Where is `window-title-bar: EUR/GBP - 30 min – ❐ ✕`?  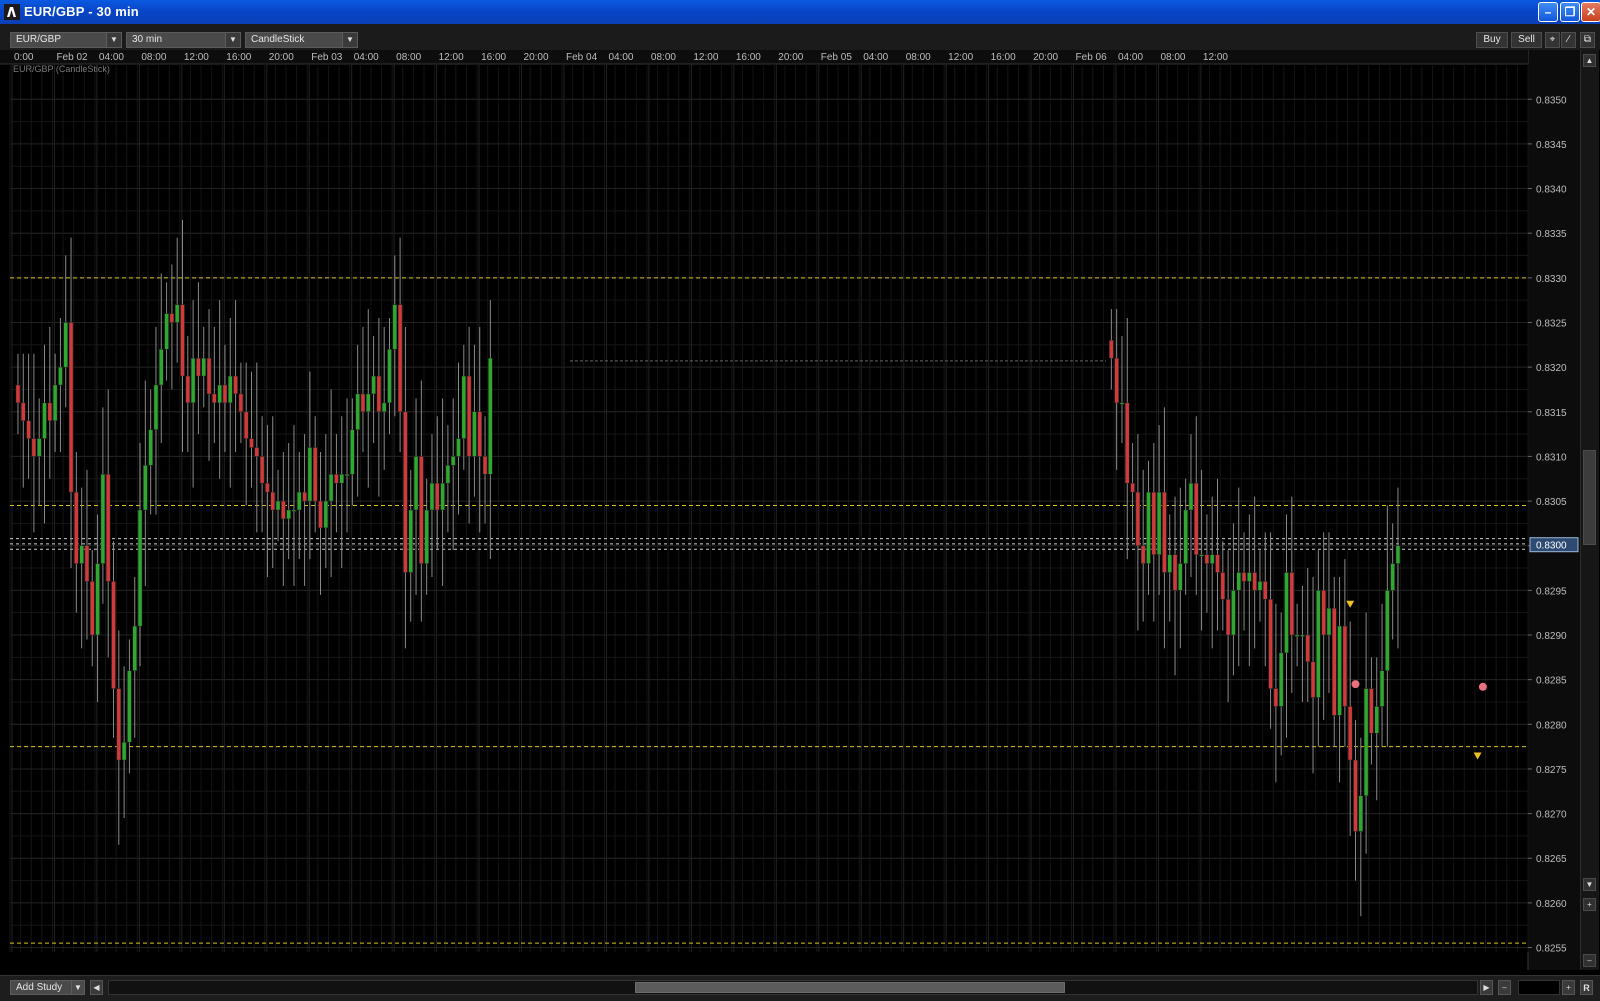 window-title-bar: EUR/GBP - 30 min – ❐ ✕ is located at coordinates (800, 12).